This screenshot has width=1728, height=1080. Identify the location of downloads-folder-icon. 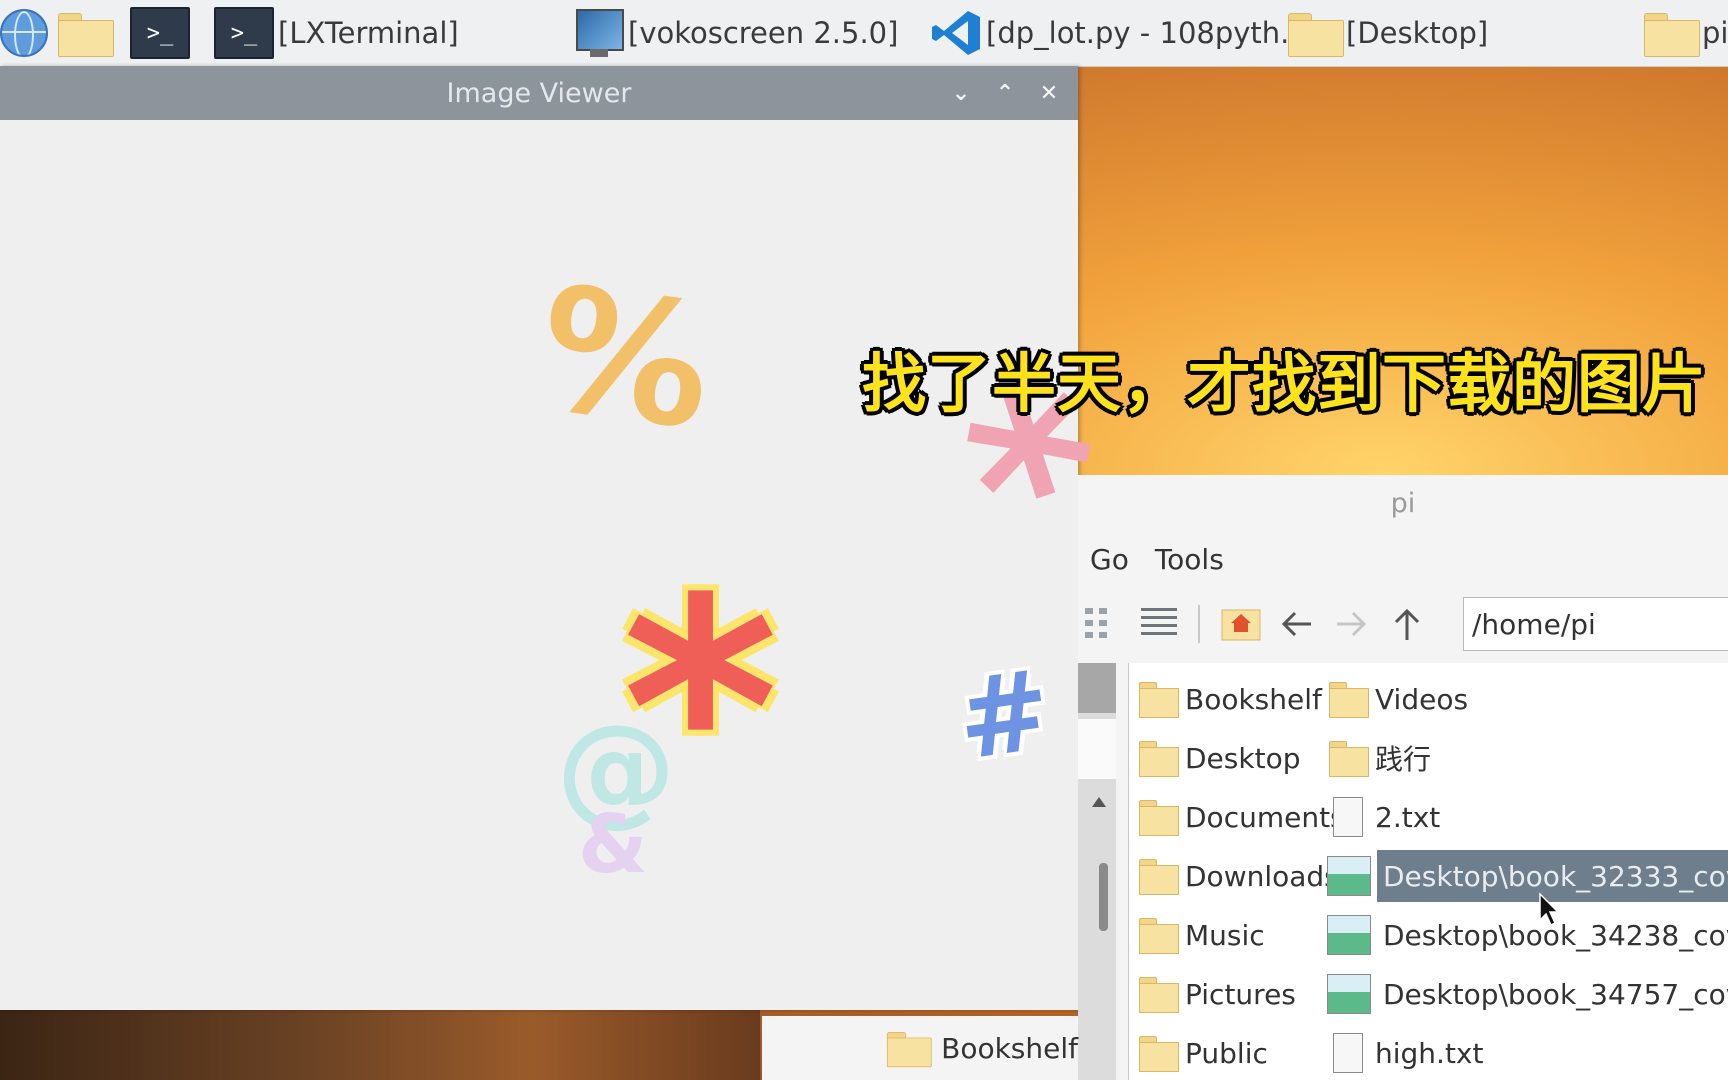
(1158, 876).